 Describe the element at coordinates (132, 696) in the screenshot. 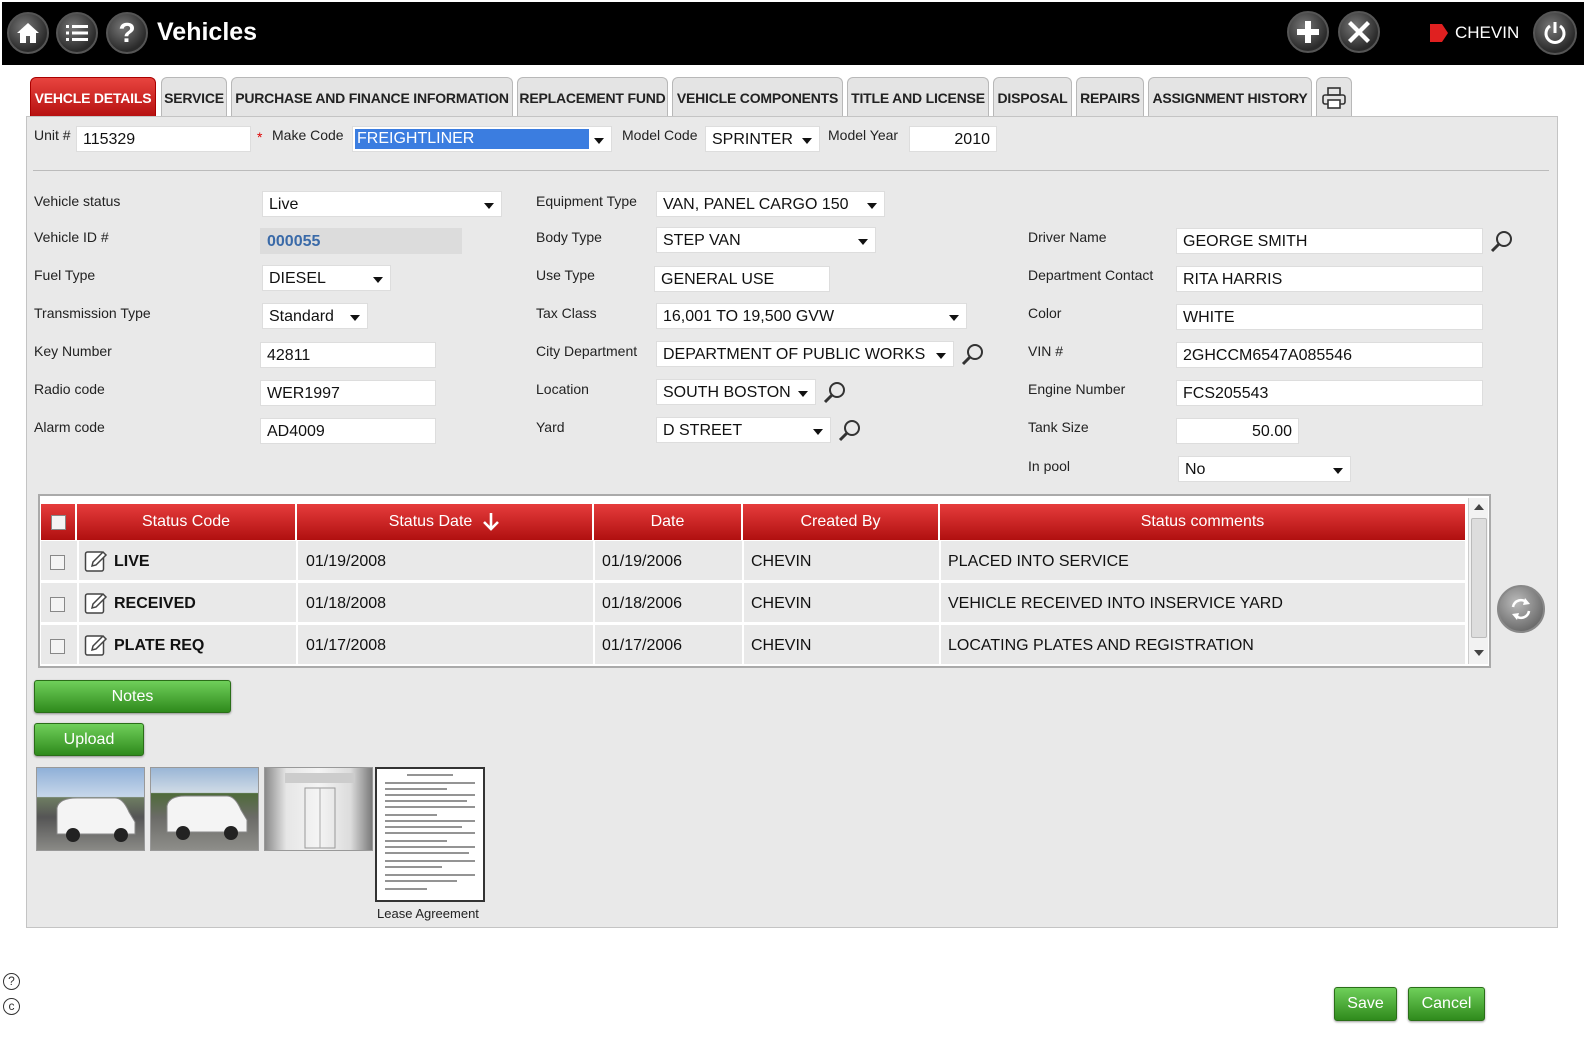

I see `notes-button: Notes` at that location.